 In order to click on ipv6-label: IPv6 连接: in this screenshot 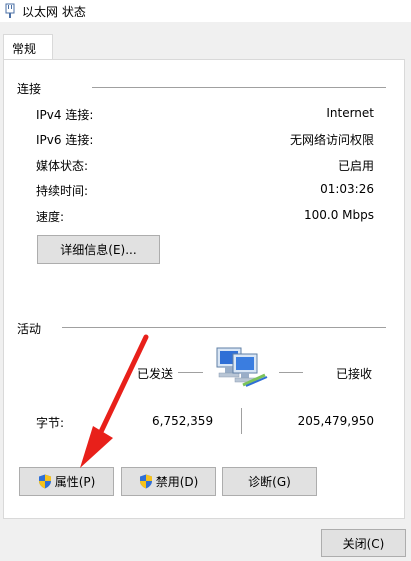, I will do `click(65, 140)`.